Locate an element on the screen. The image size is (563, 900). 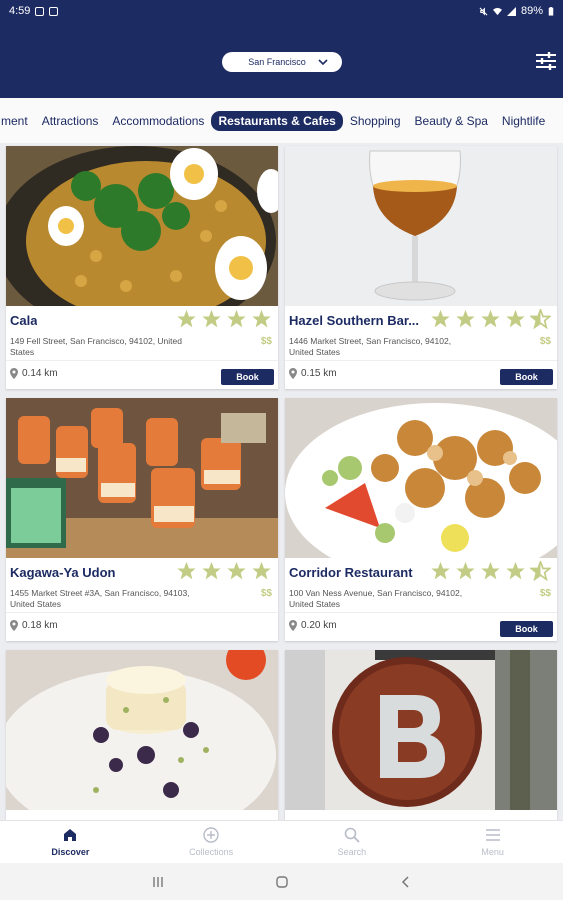
distance: 0.14 km is located at coordinates (34, 373).